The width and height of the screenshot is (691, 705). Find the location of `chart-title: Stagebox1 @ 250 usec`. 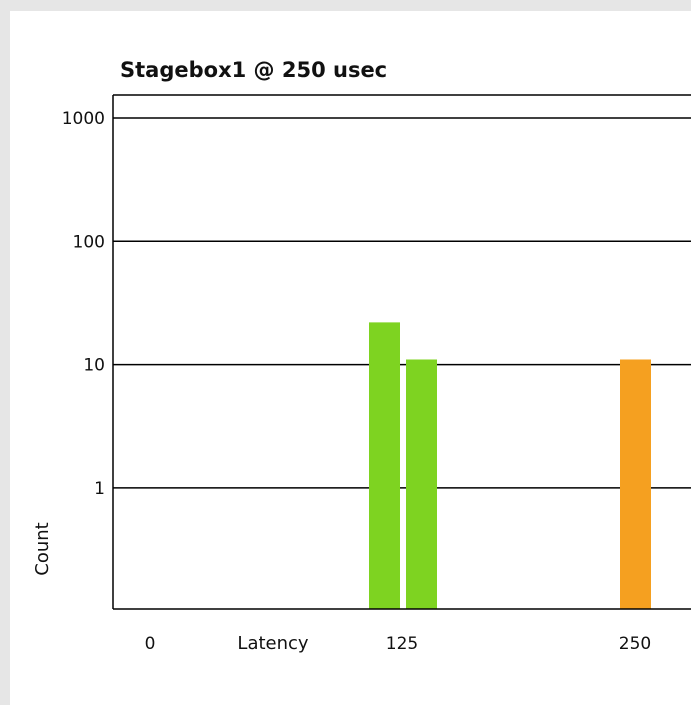

chart-title: Stagebox1 @ 250 usec is located at coordinates (253, 70).